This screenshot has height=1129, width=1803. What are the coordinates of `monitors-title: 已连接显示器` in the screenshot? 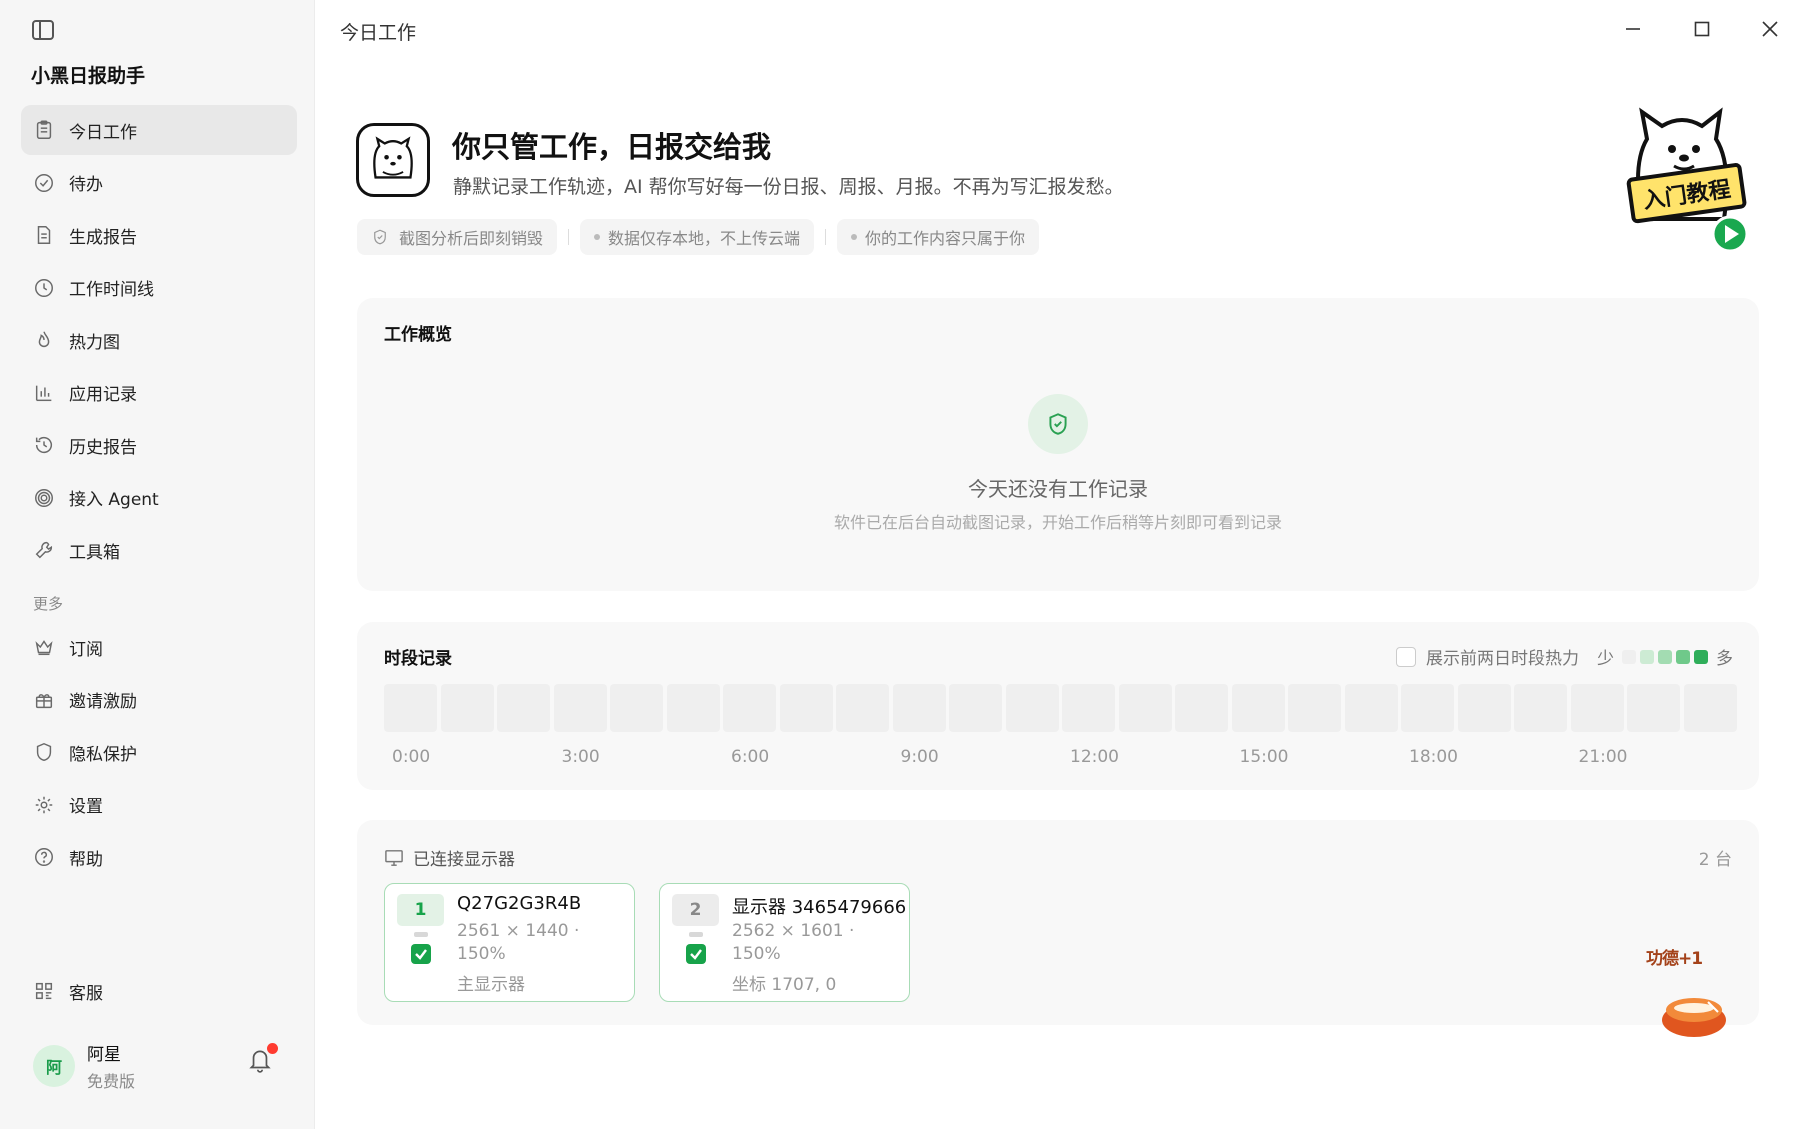 It's located at (464, 860).